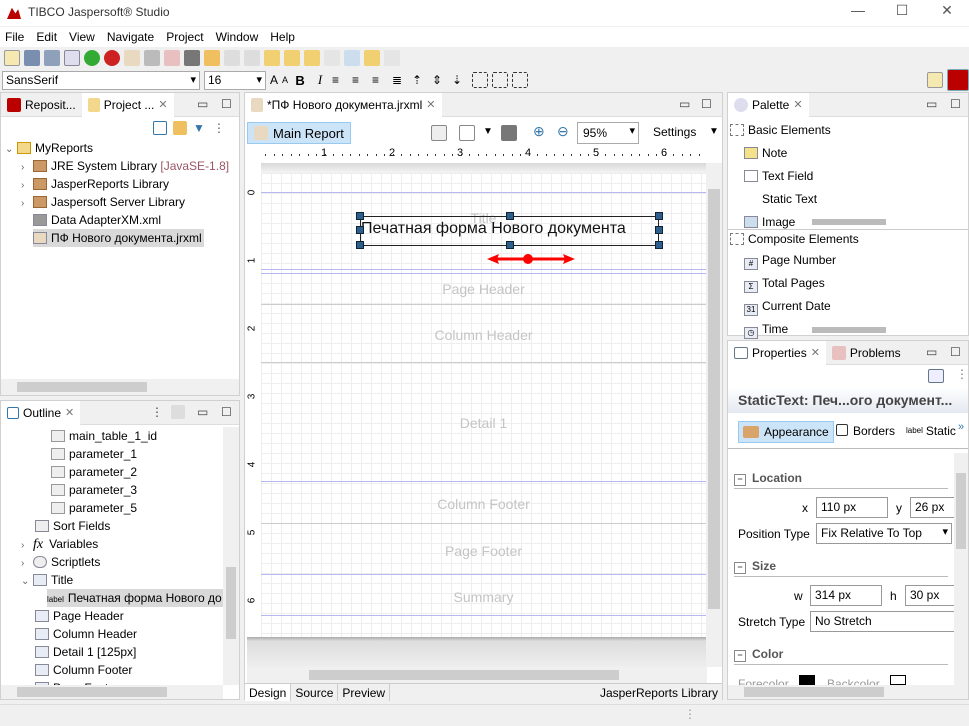  Describe the element at coordinates (157, 412) in the screenshot. I see `tree-view-icon: ⋮` at that location.